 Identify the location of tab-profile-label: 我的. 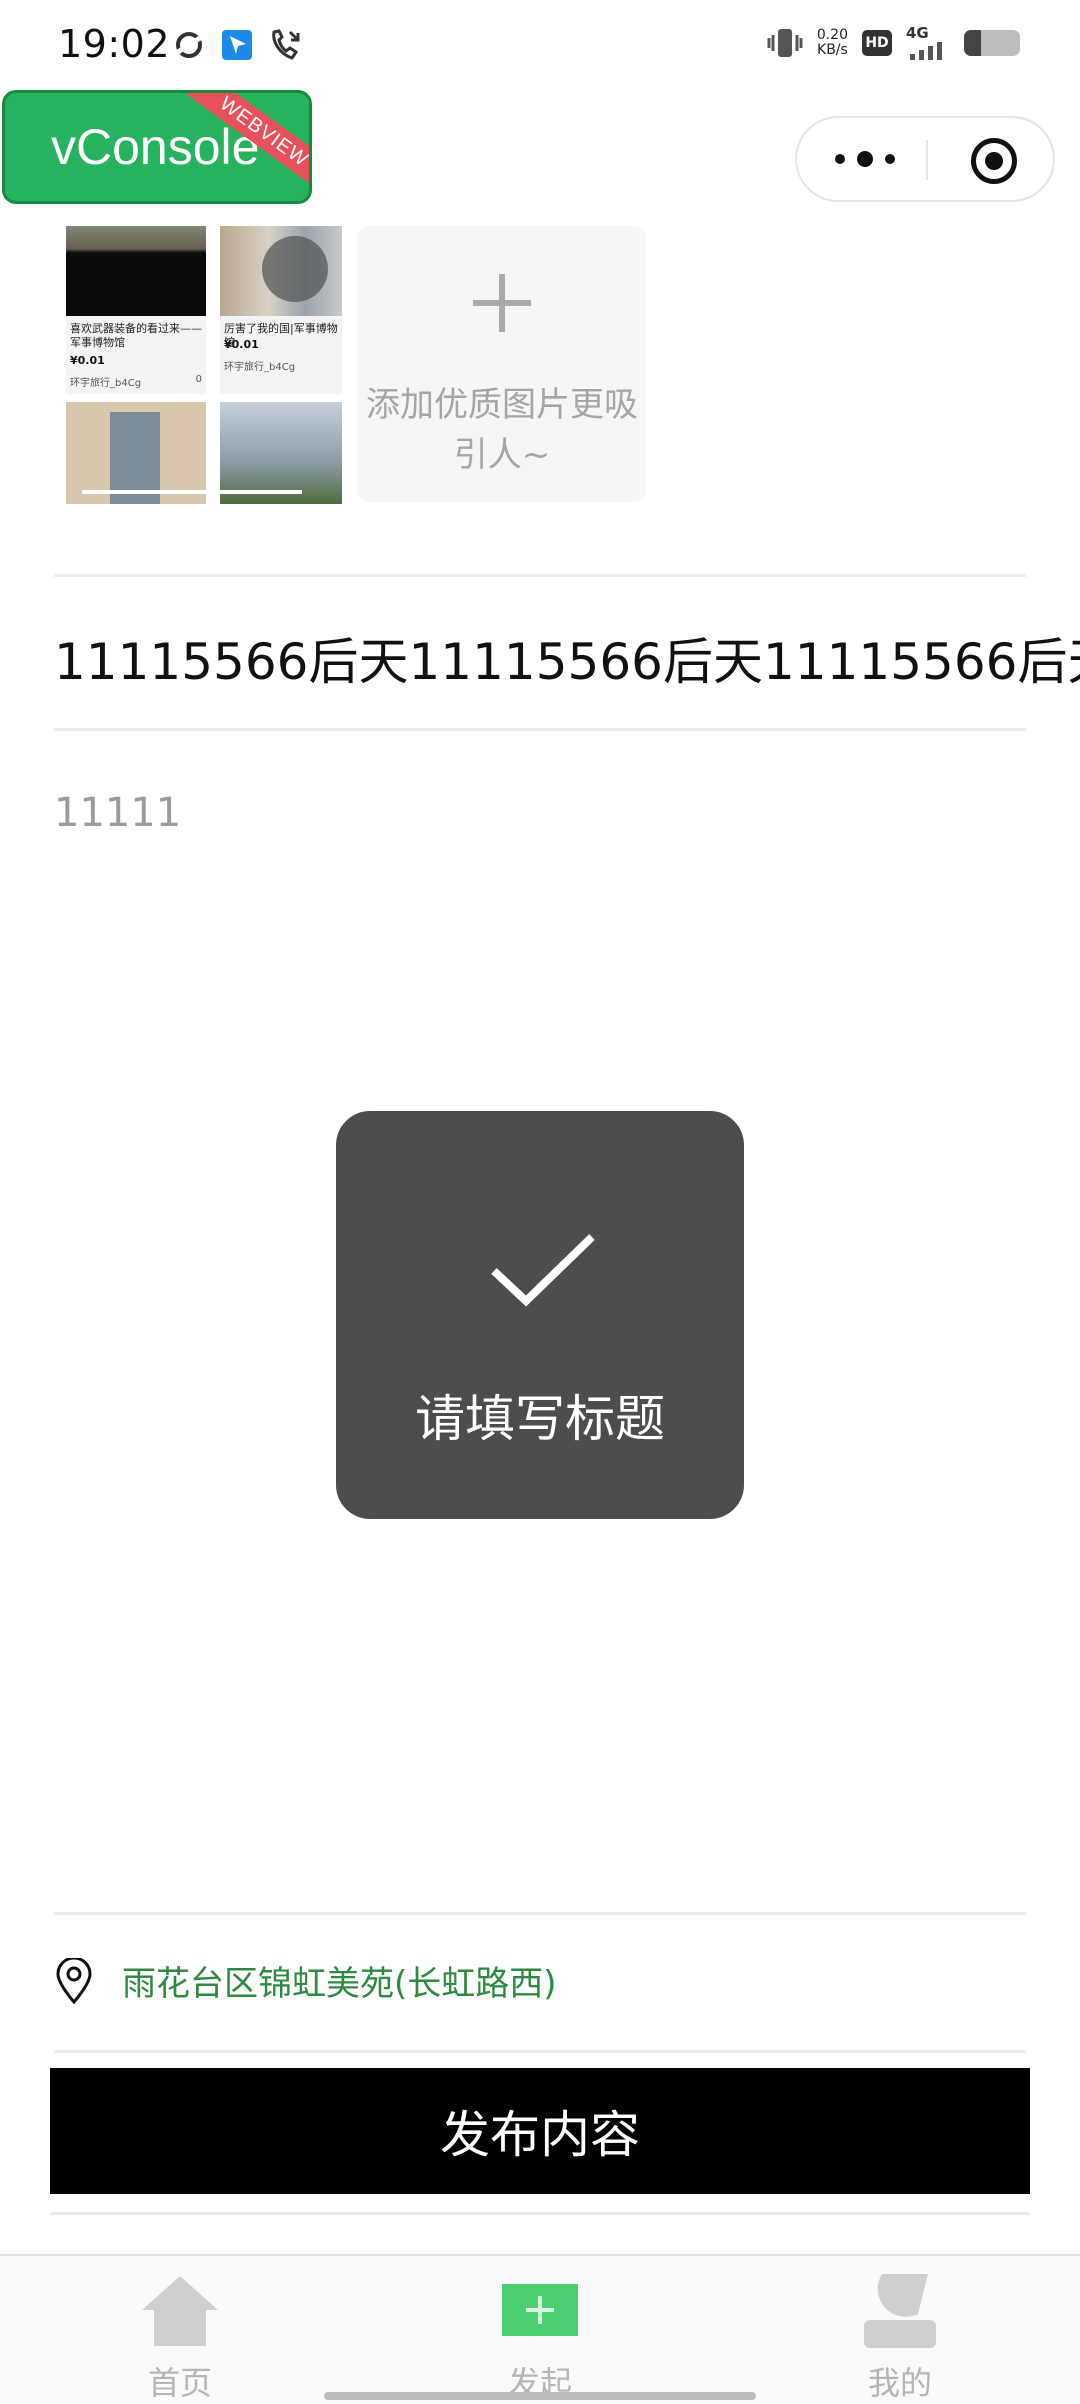
(899, 2383).